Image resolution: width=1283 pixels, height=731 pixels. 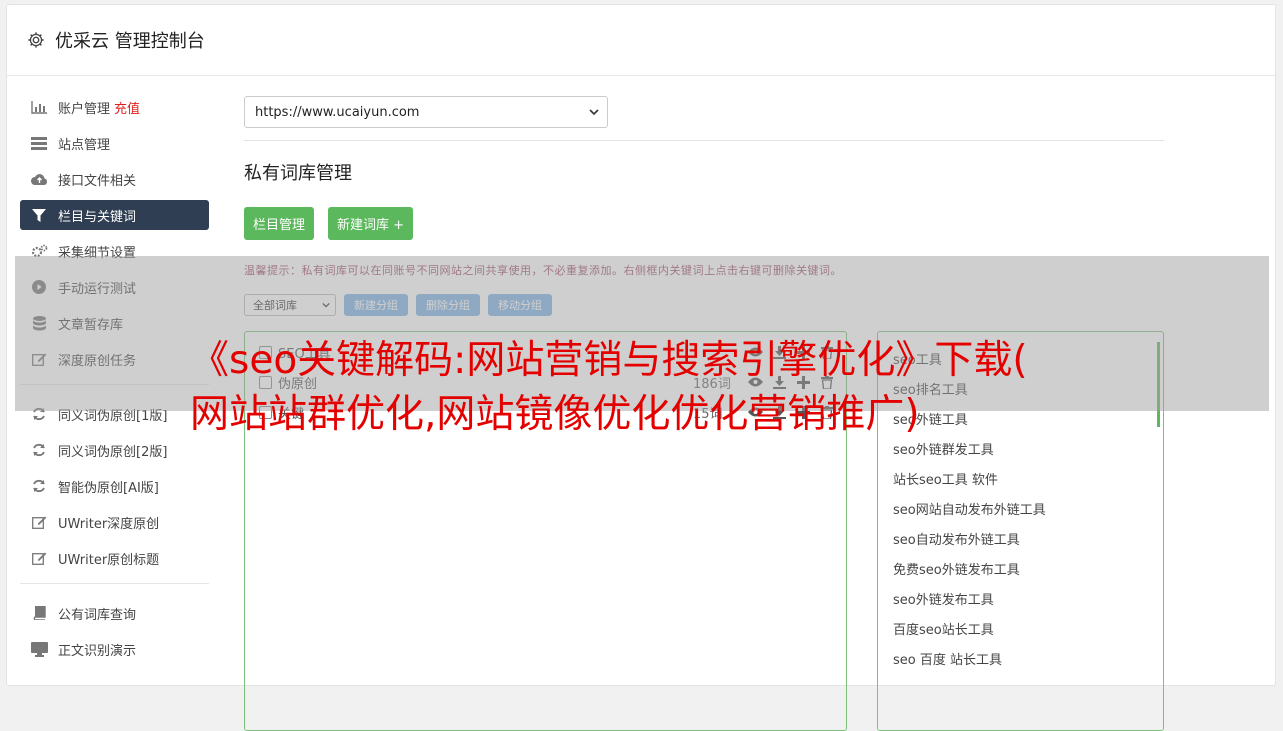 I want to click on sidebar-item-sites: 站点管理, so click(x=114, y=143).